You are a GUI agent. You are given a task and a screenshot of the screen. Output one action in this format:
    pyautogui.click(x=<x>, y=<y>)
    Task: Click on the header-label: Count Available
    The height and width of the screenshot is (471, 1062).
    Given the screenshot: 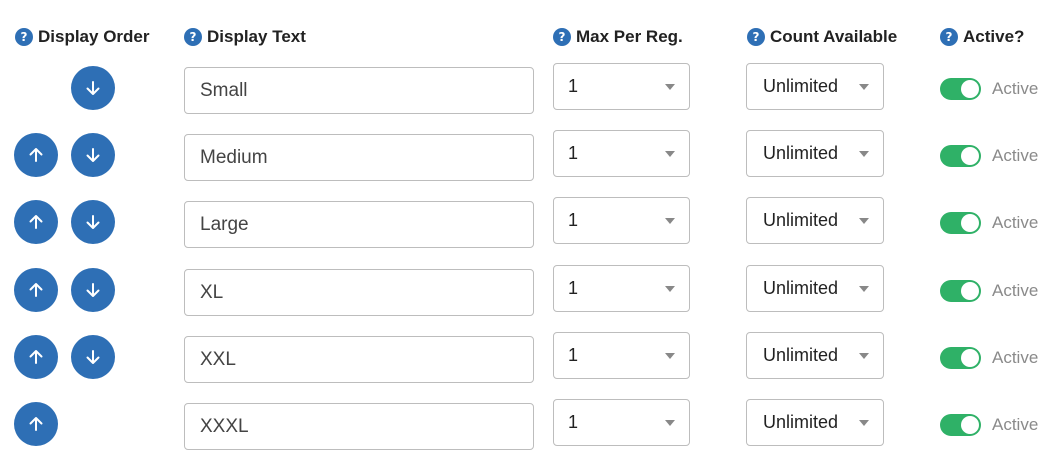 What is the action you would take?
    pyautogui.click(x=834, y=36)
    